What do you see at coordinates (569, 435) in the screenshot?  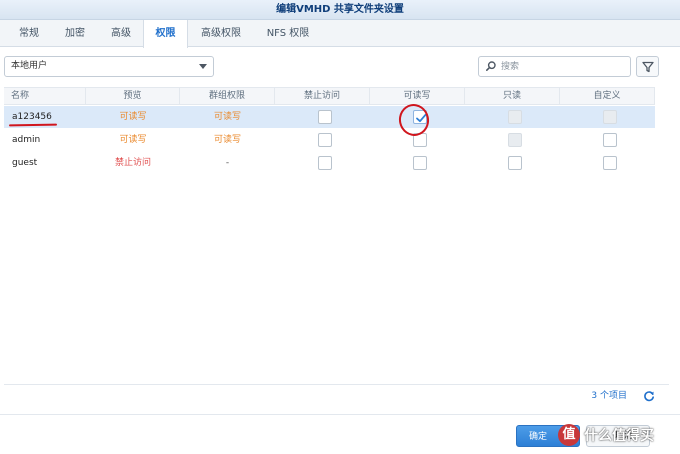 I see `watermark-logo-icon: 值` at bounding box center [569, 435].